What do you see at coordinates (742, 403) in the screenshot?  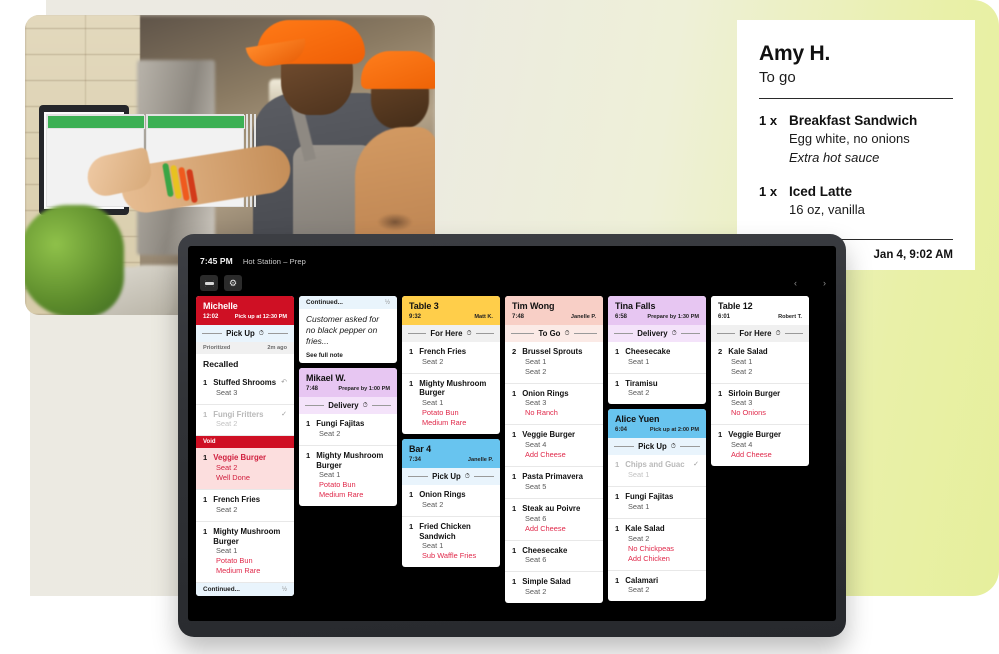 I see `item-seat: Seat 3` at bounding box center [742, 403].